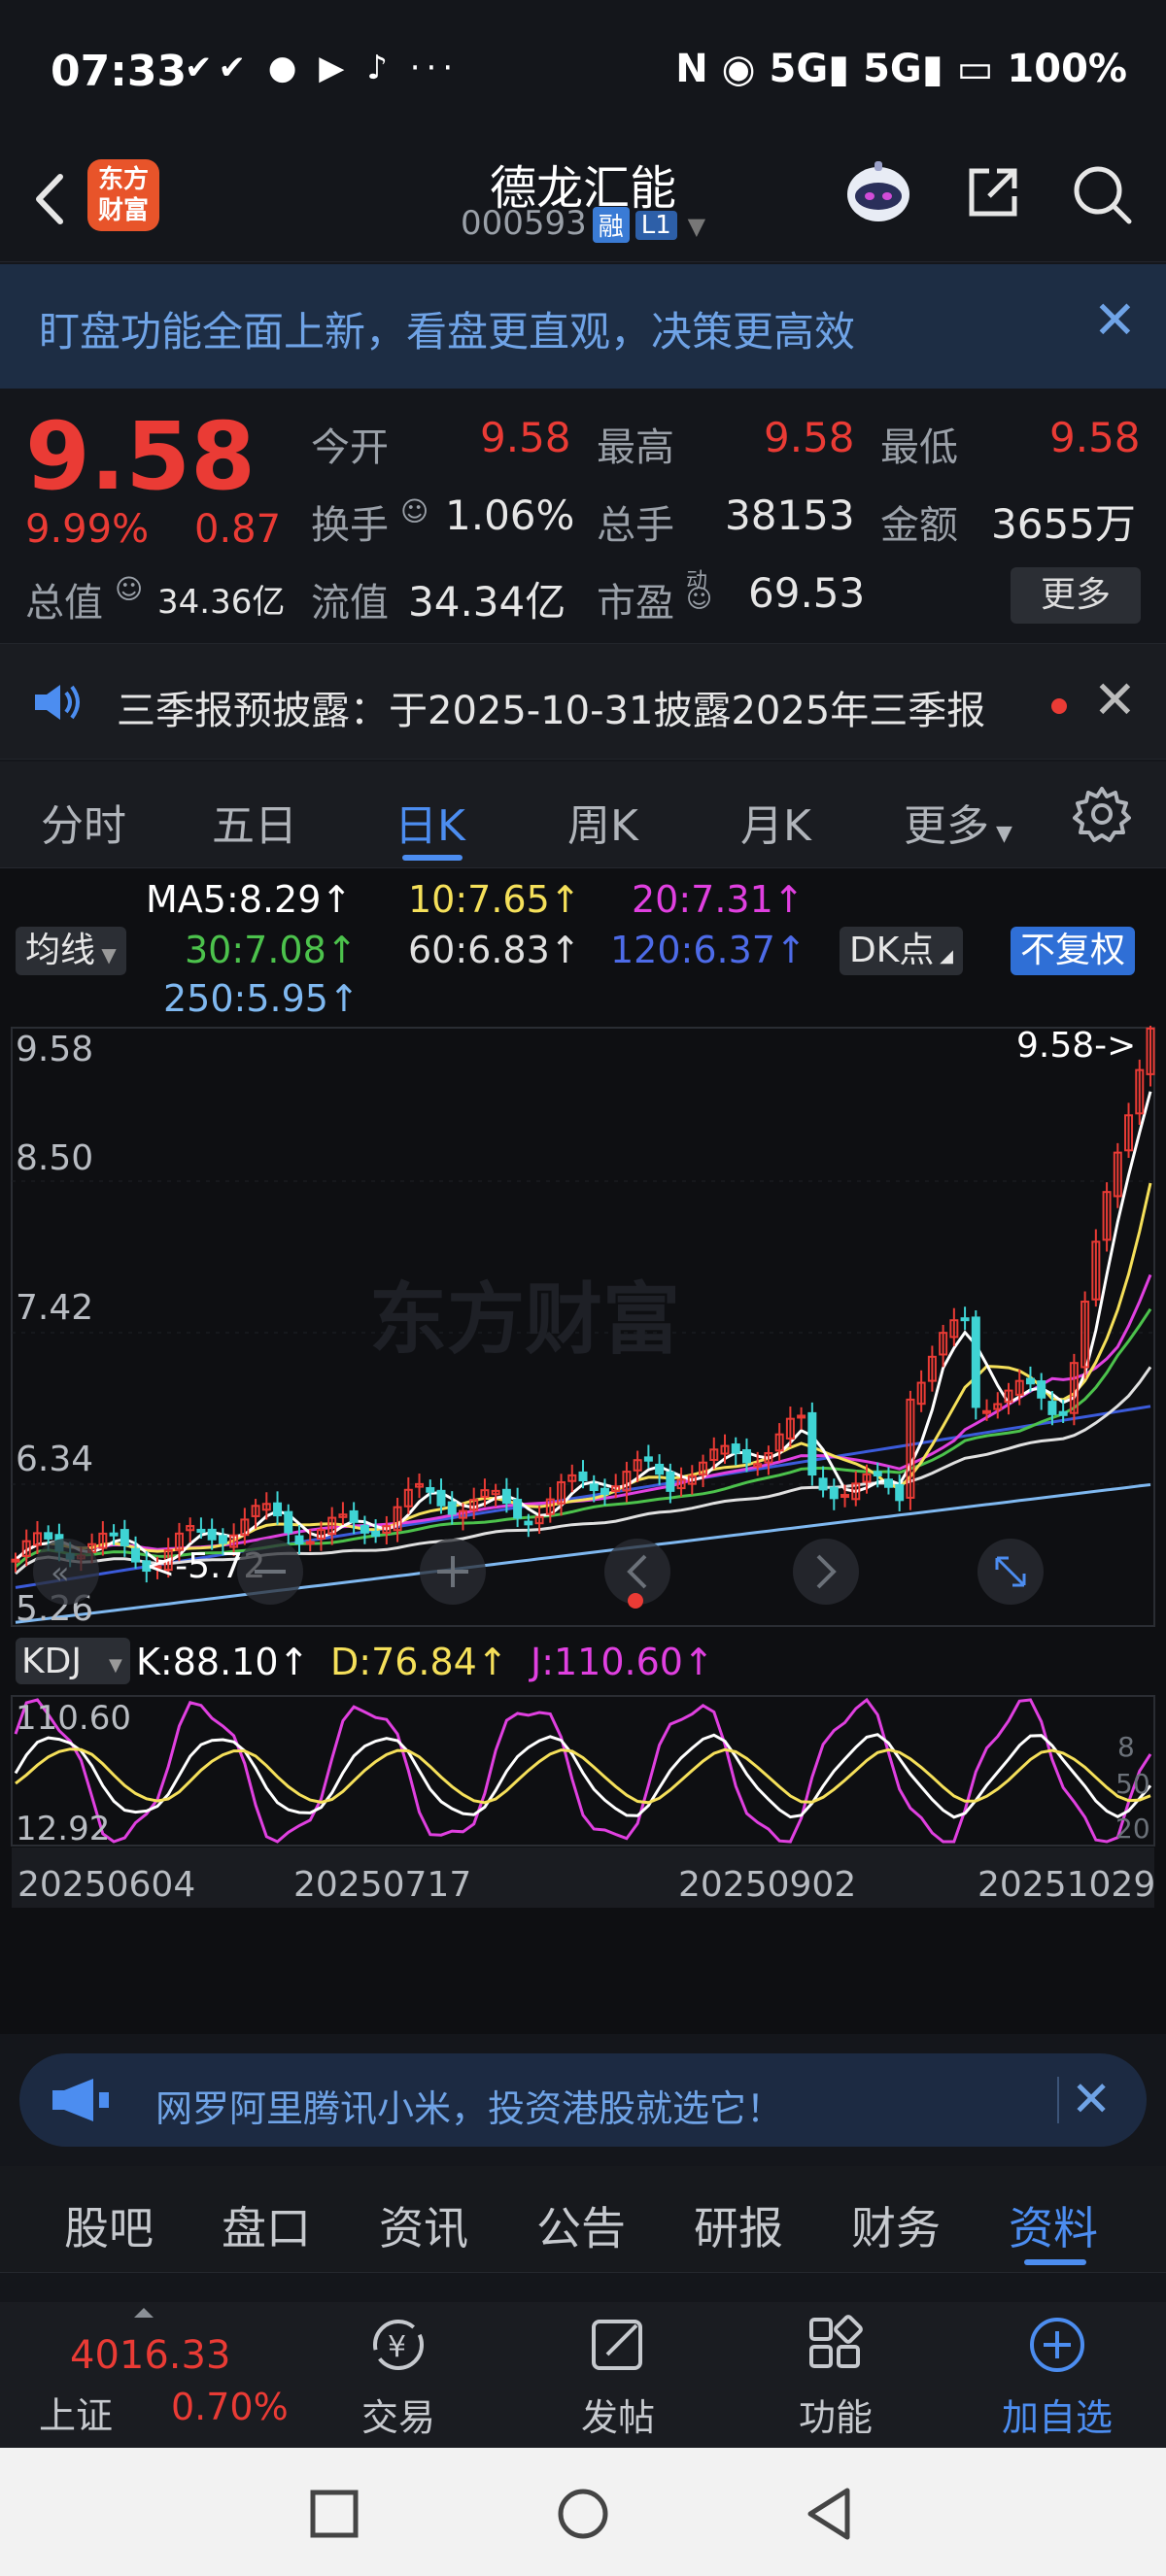  Describe the element at coordinates (790, 515) in the screenshot. I see `volume-value: 38153` at that location.